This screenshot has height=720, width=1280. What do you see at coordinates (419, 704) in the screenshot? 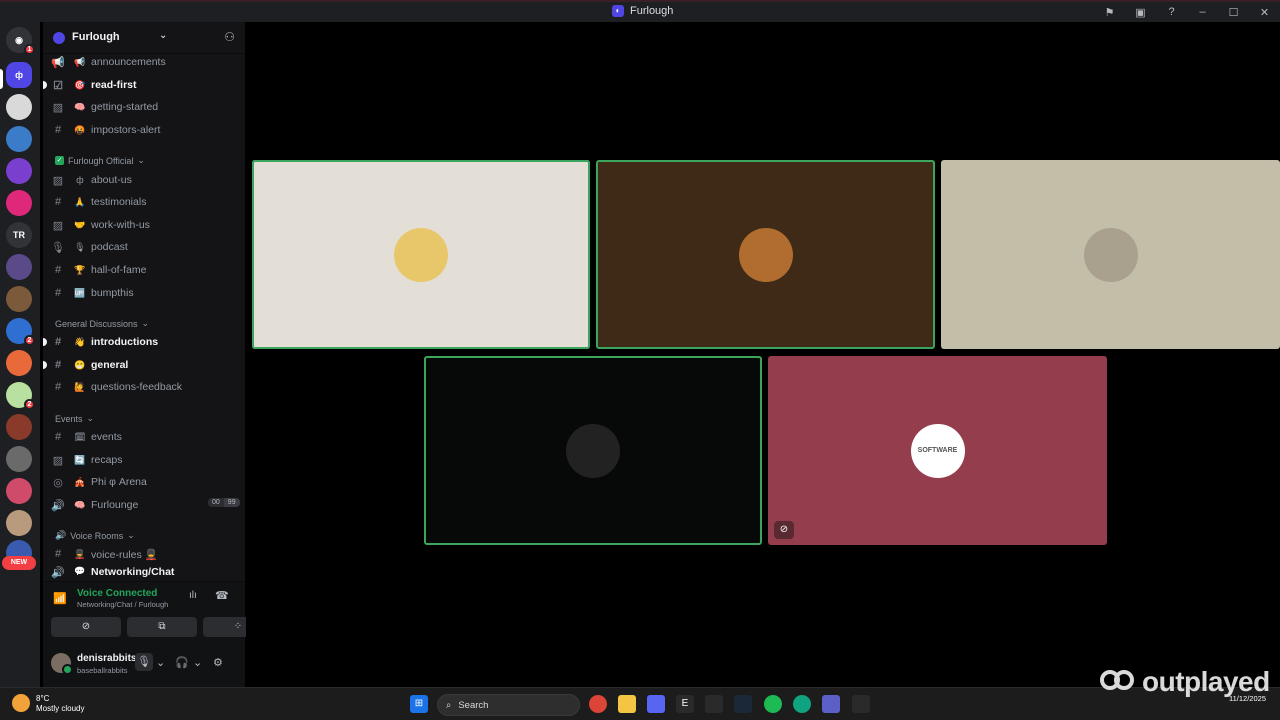
I see `windows-start-icon: ⊞` at bounding box center [419, 704].